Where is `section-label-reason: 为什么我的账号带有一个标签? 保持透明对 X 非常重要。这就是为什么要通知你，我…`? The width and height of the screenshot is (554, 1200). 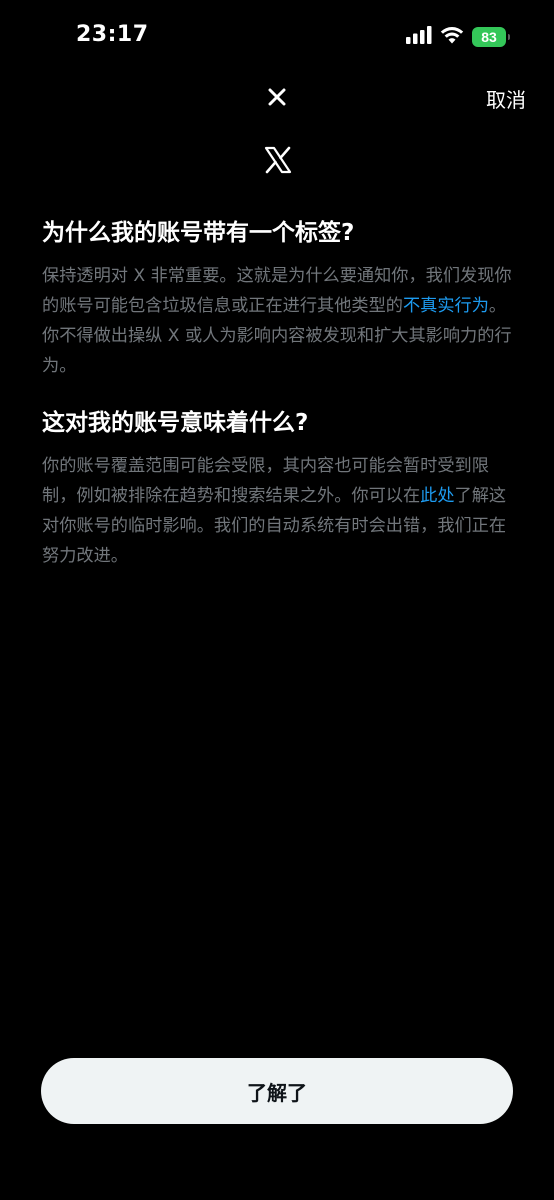 section-label-reason: 为什么我的账号带有一个标签? 保持透明对 X 非常重要。这就是为什么要通知你，我… is located at coordinates (277, 298).